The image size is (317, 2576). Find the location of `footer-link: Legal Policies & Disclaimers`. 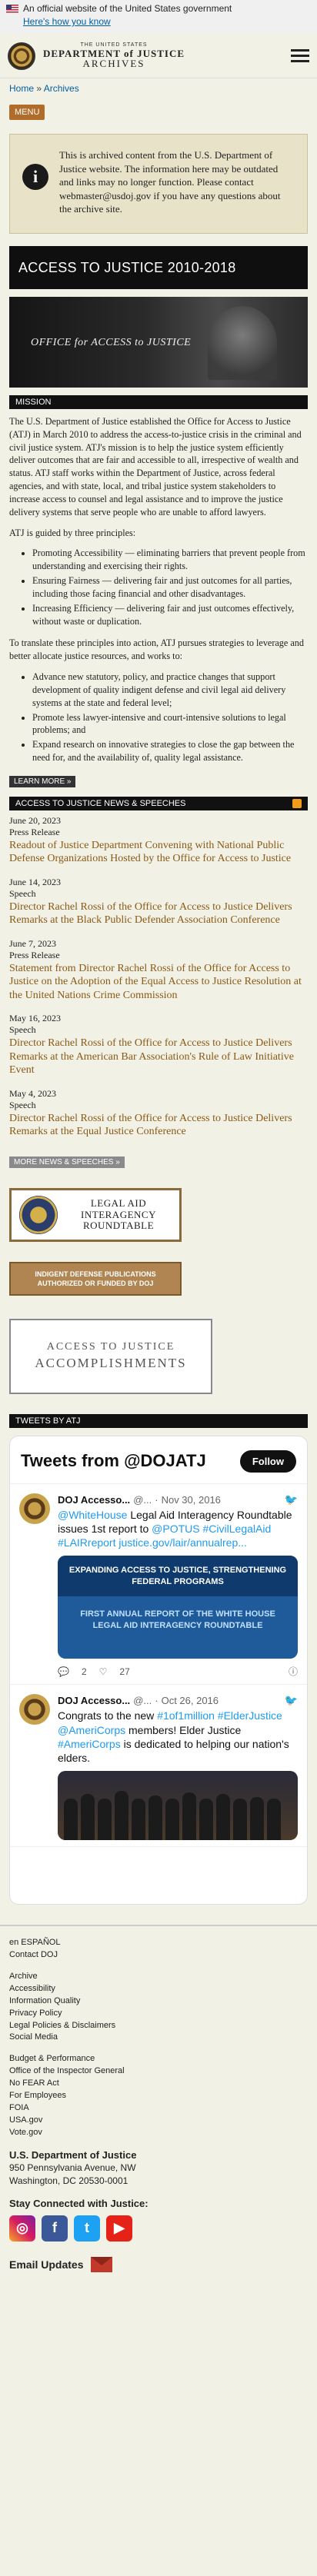

footer-link: Legal Policies & Disclaimers is located at coordinates (158, 2026).